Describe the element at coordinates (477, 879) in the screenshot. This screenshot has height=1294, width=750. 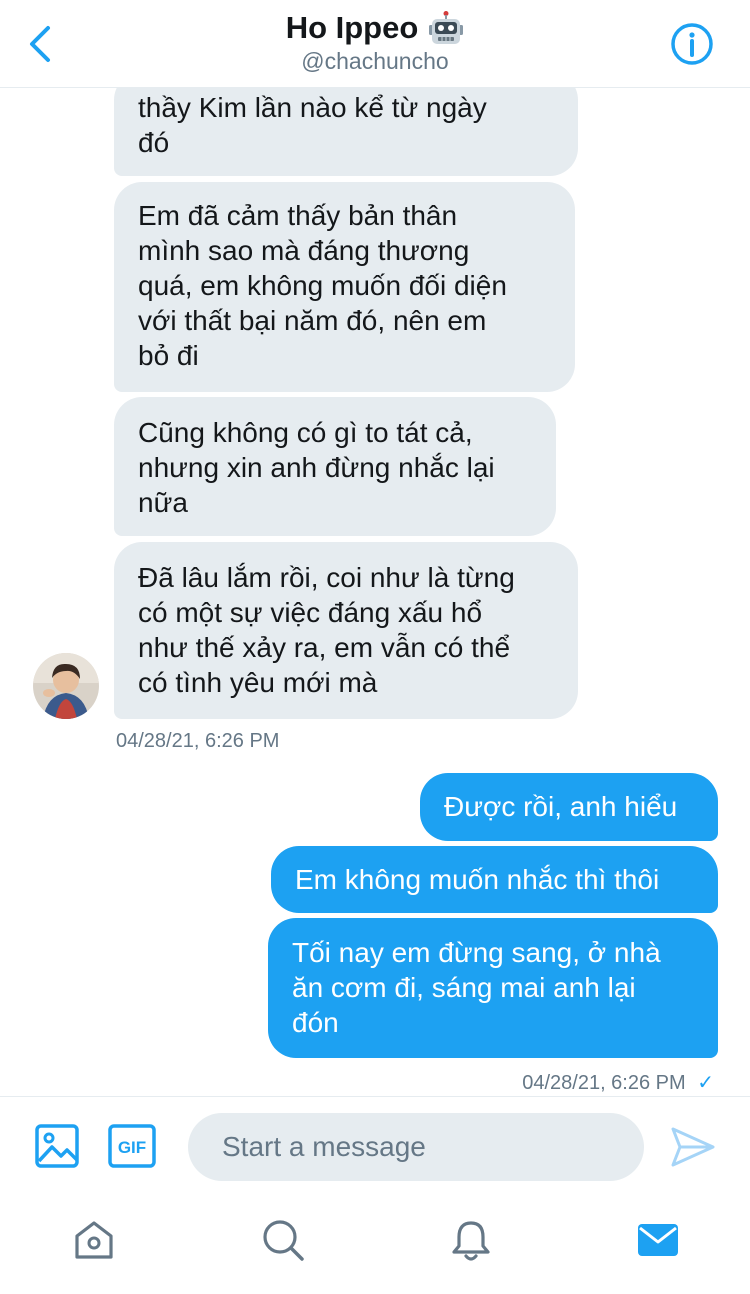
I see `message-line: Em không muốn nhắc thì thôi` at that location.